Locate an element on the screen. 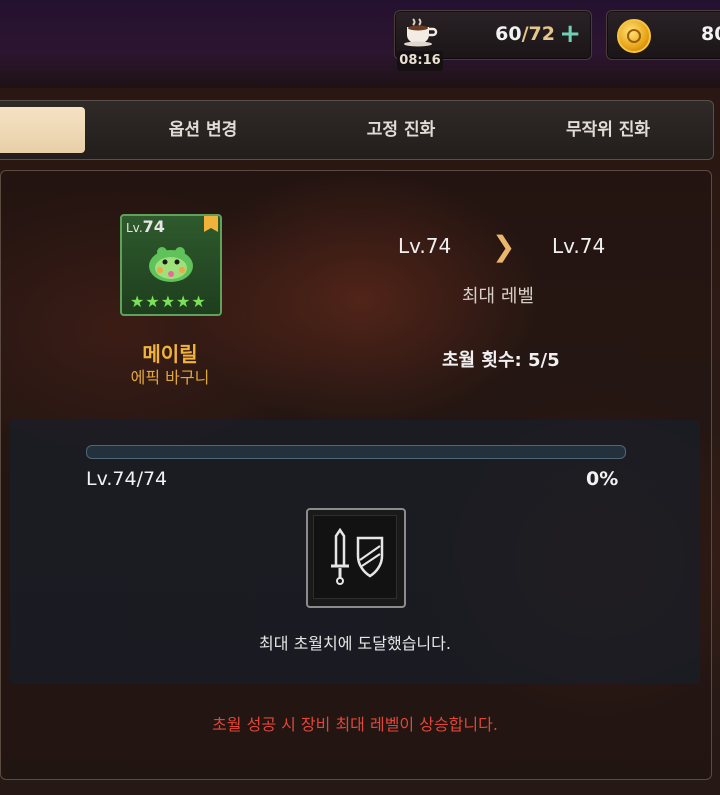 The width and height of the screenshot is (720, 795). progress-bar is located at coordinates (356, 452).